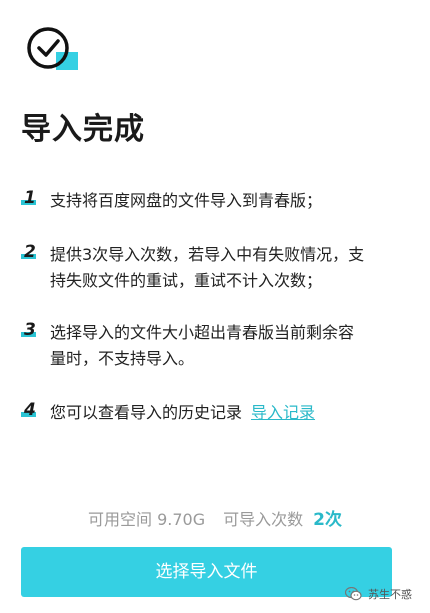  I want to click on item-number-digit: 3, so click(30, 330).